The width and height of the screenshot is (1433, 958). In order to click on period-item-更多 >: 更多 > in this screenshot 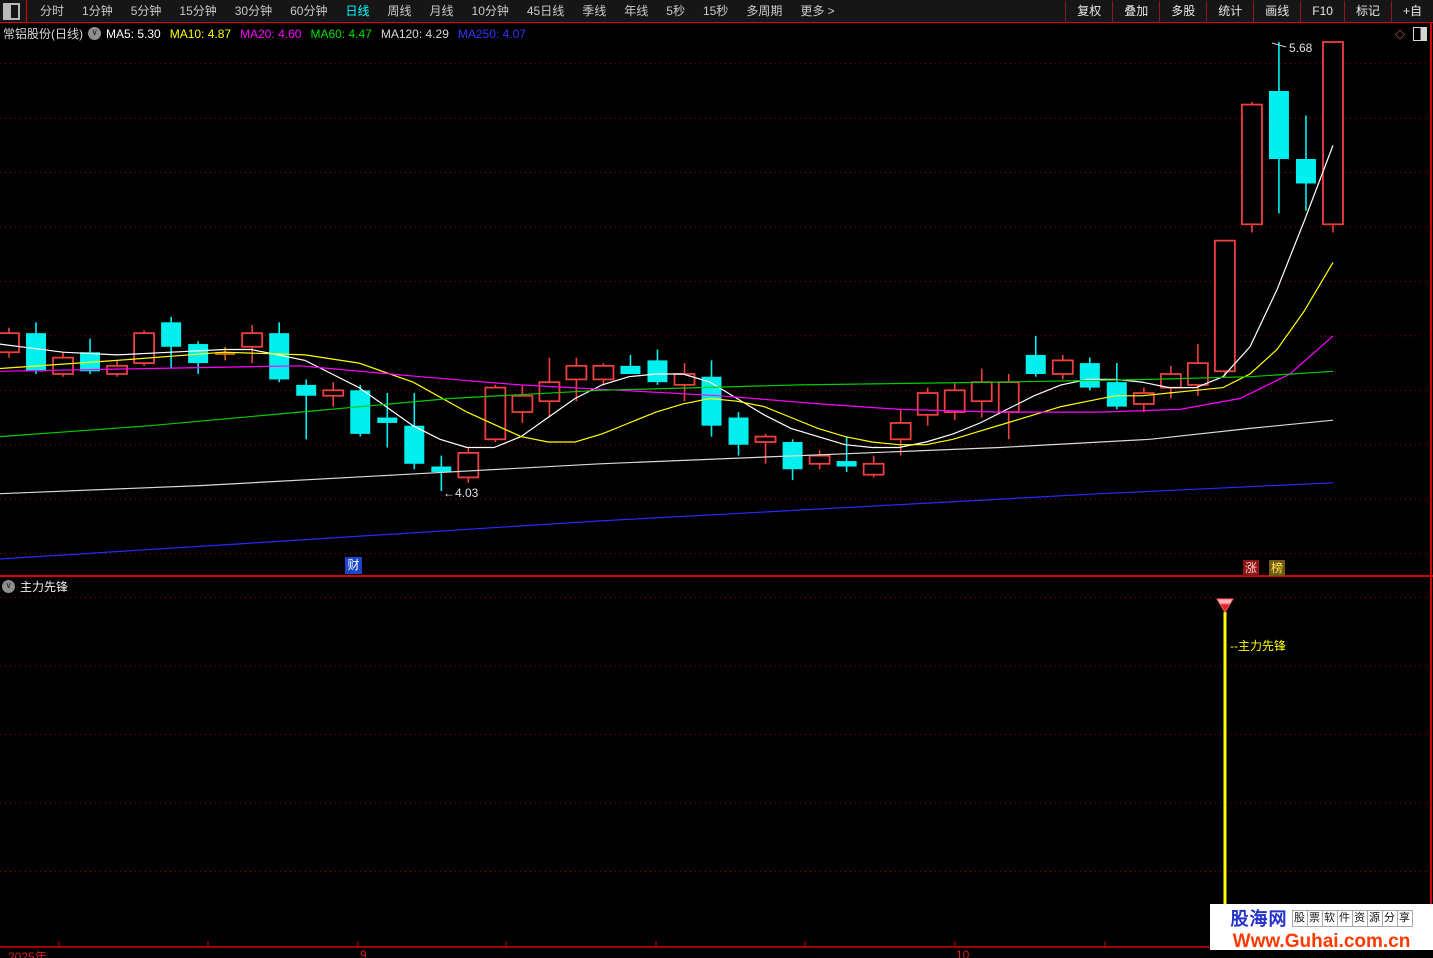, I will do `click(817, 11)`.